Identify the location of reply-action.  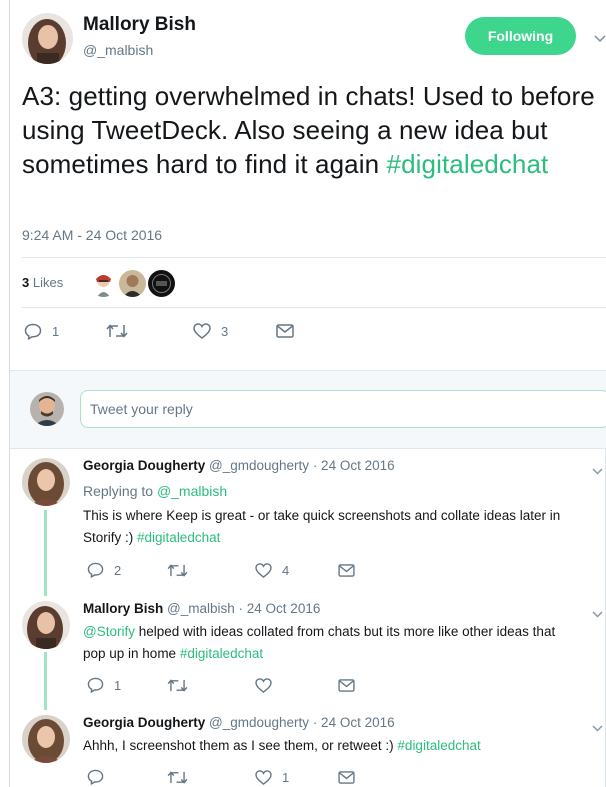
(100, 777).